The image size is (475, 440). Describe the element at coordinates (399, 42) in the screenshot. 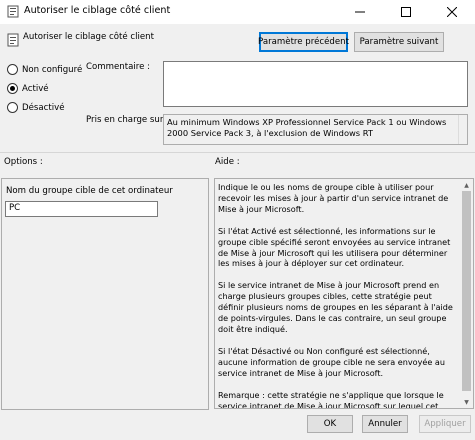

I see `next-setting-button: Paramètre suivant` at that location.